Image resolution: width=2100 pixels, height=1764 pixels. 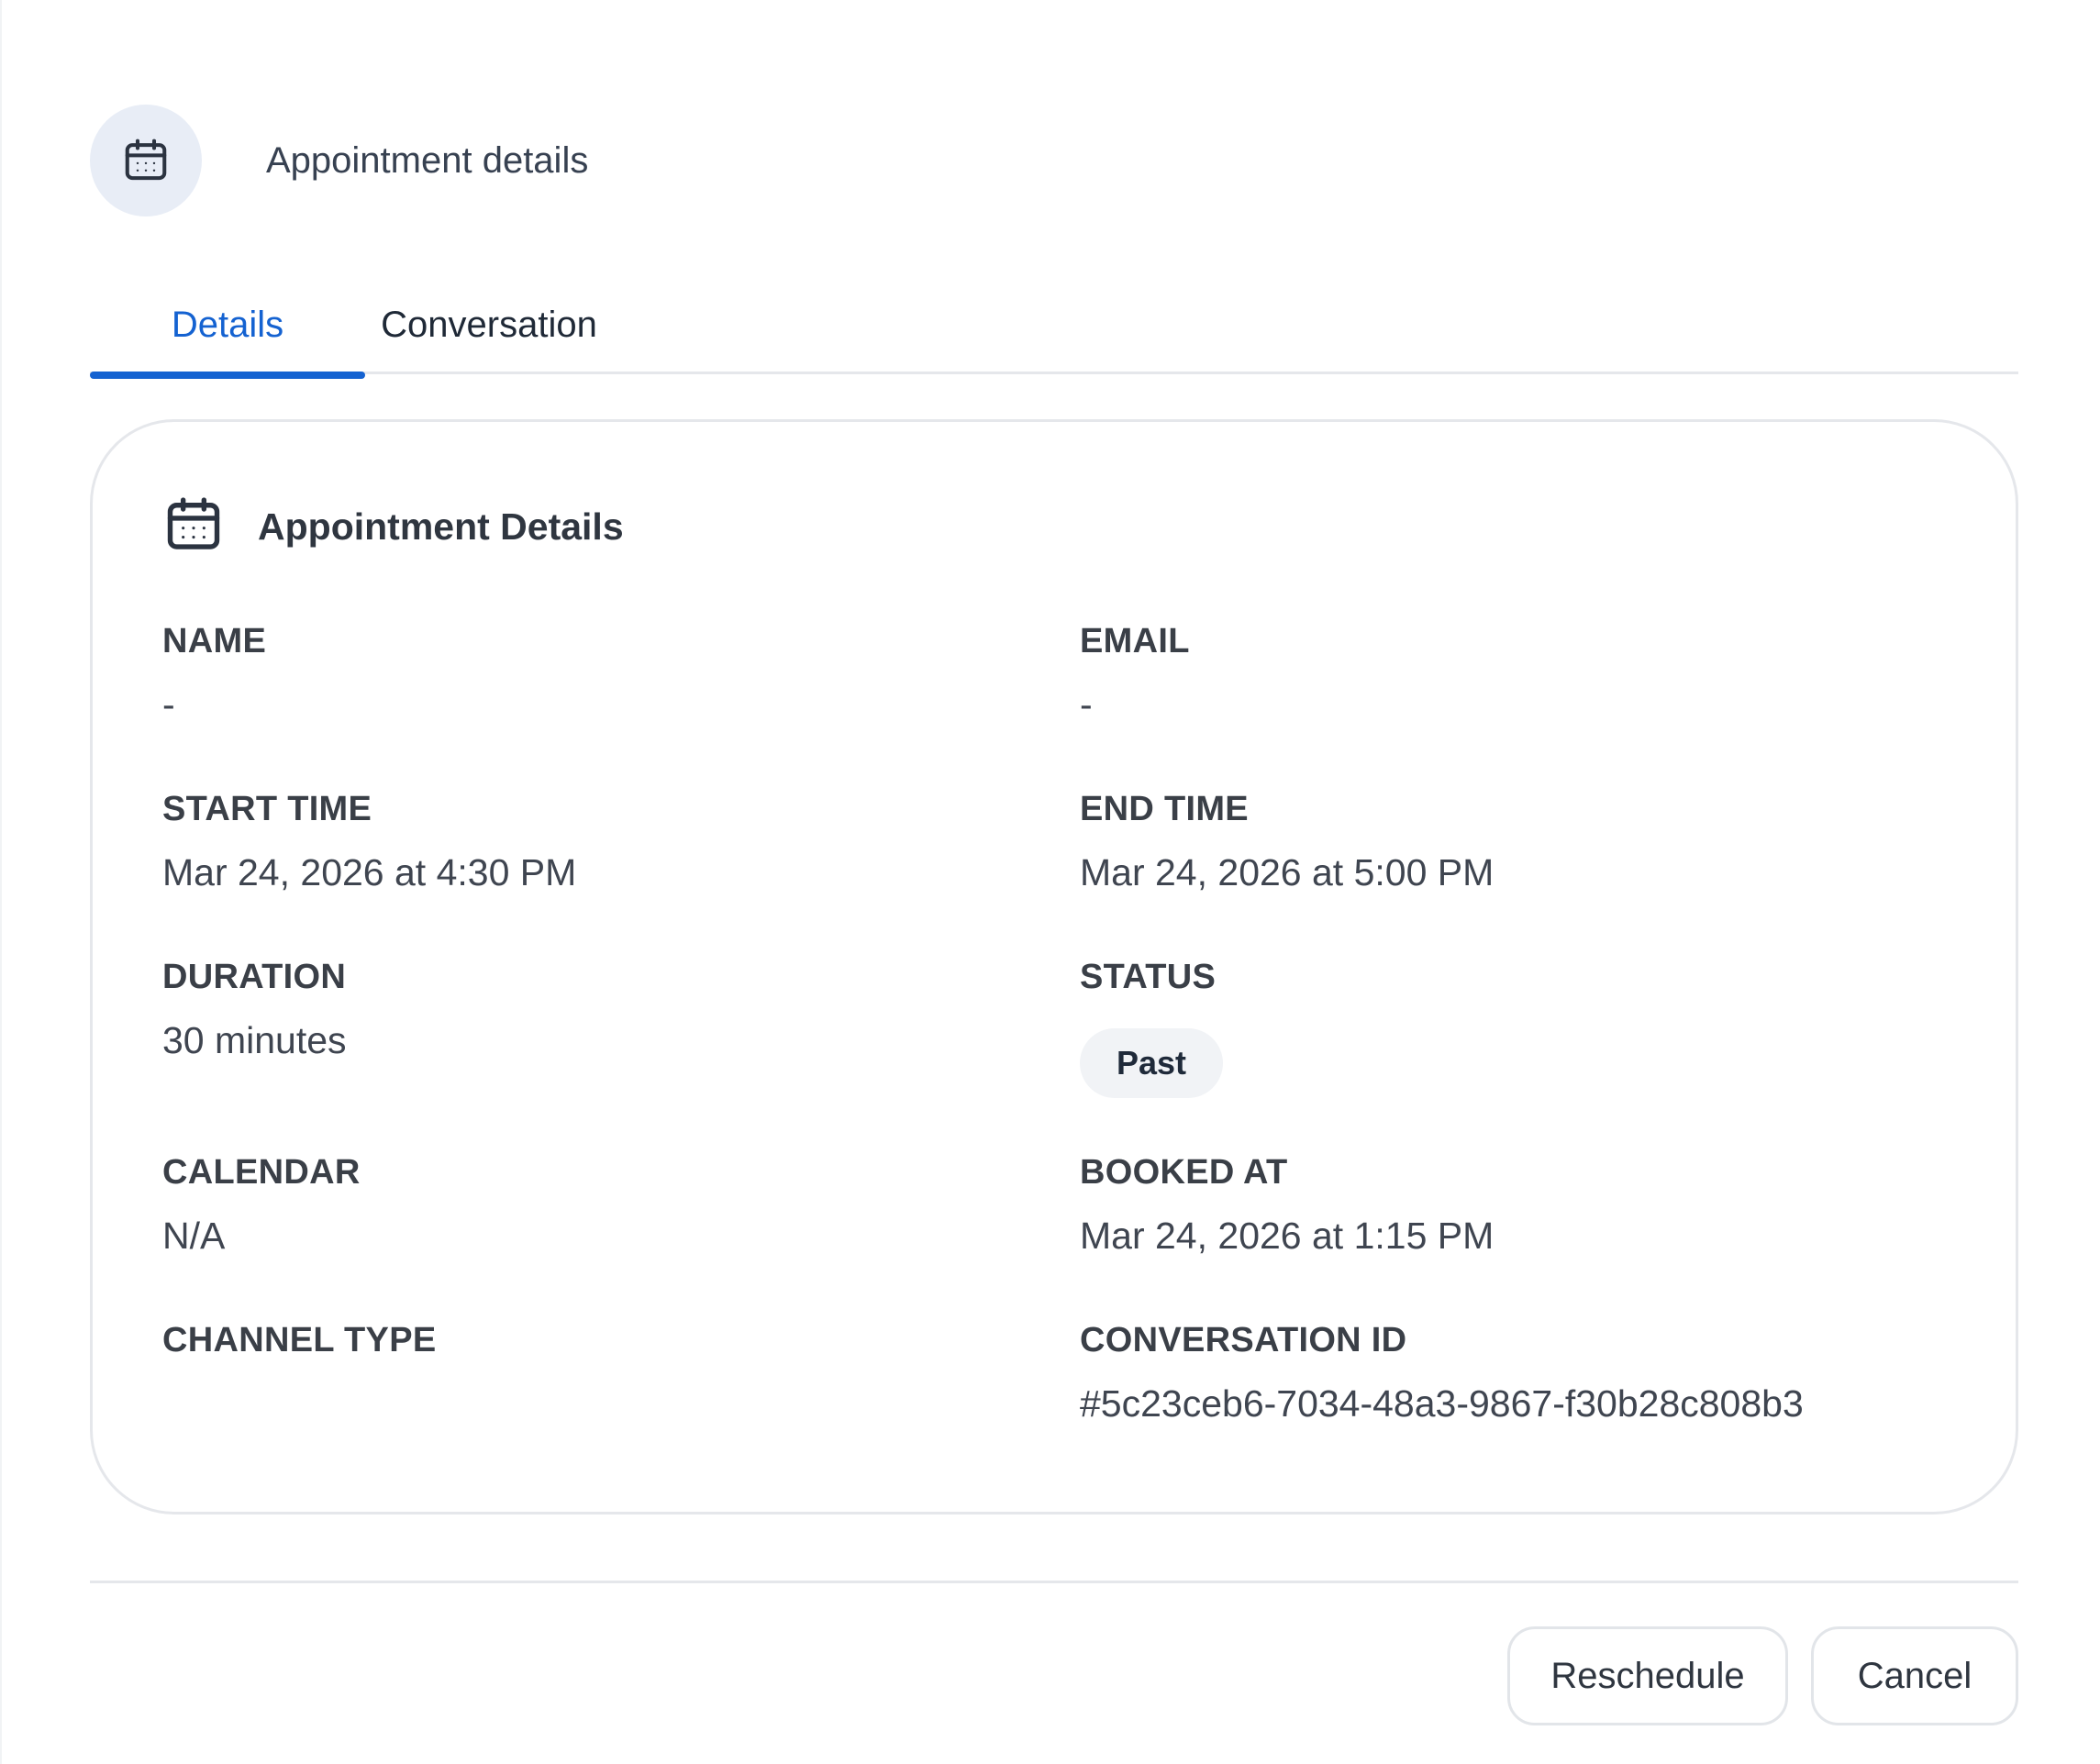 What do you see at coordinates (228, 327) in the screenshot?
I see `tab-details: Details` at bounding box center [228, 327].